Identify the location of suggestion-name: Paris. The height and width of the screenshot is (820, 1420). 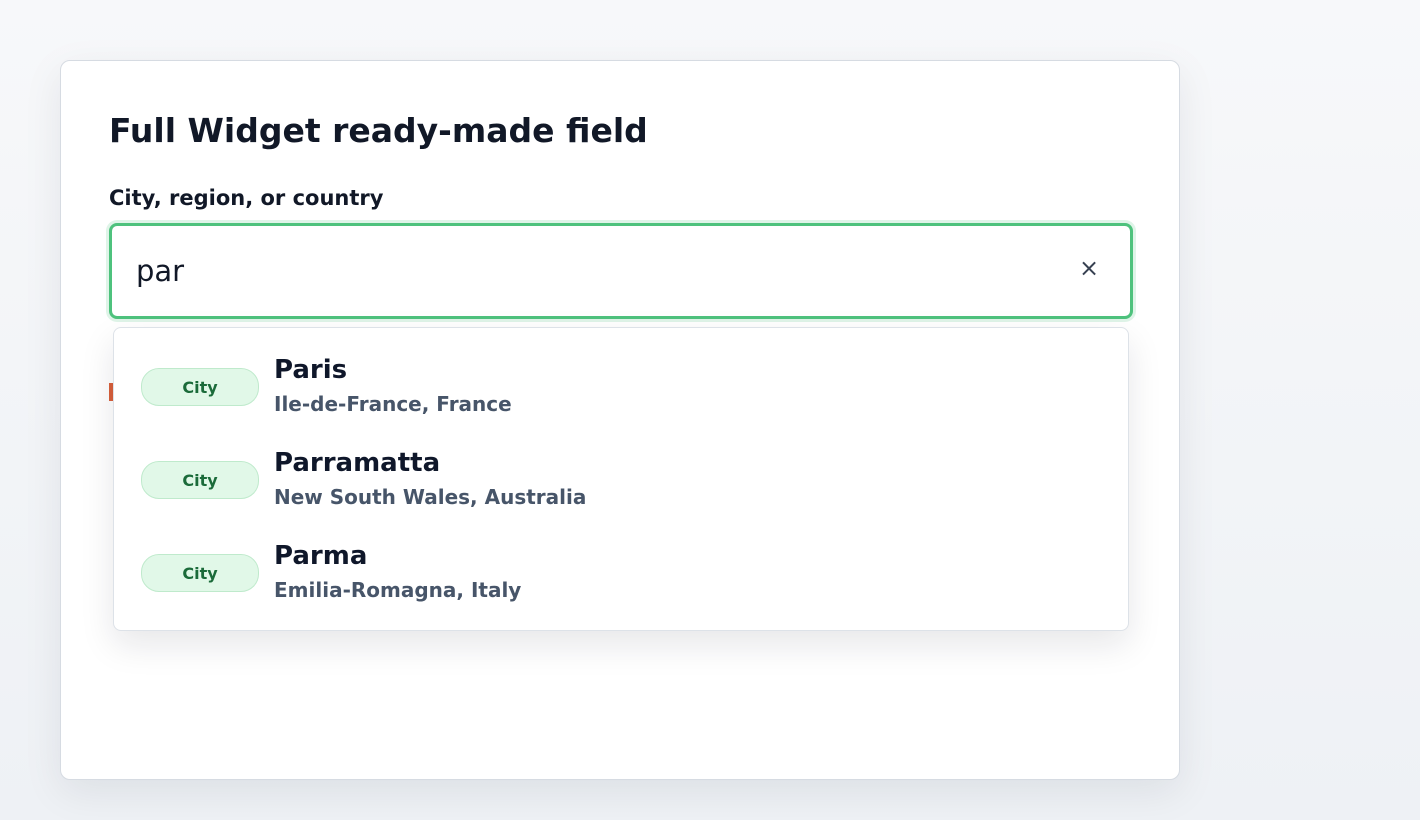
(311, 370).